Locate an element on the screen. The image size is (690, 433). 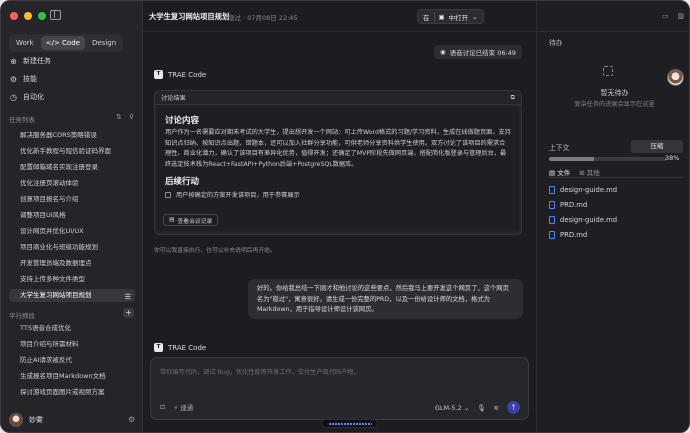
mode-design: Design is located at coordinates (104, 43).